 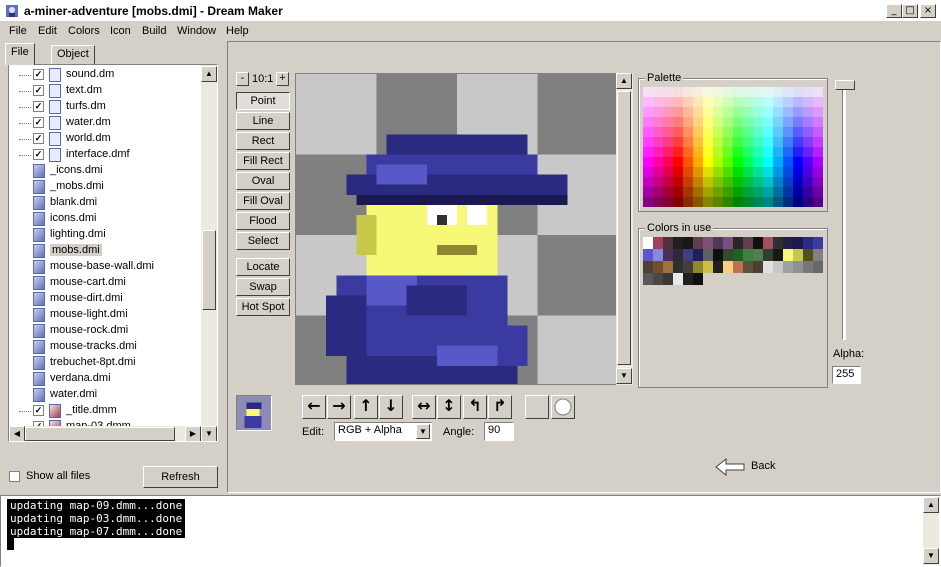 What do you see at coordinates (423, 431) in the screenshot?
I see `chevron-down-icon: ▼` at bounding box center [423, 431].